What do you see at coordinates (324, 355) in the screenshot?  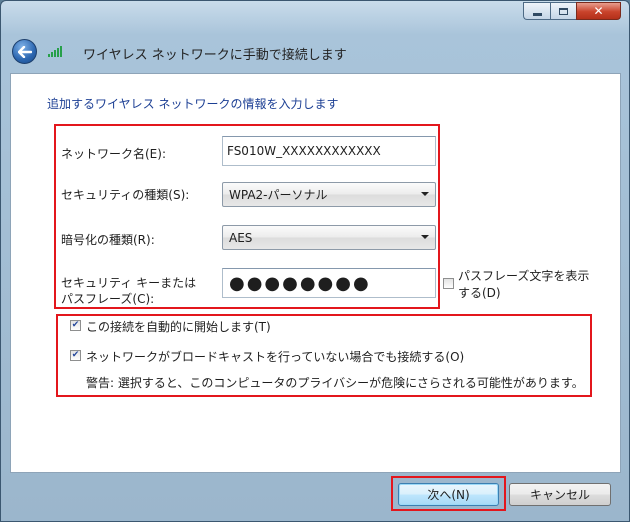 I see `highlight-frame-options` at bounding box center [324, 355].